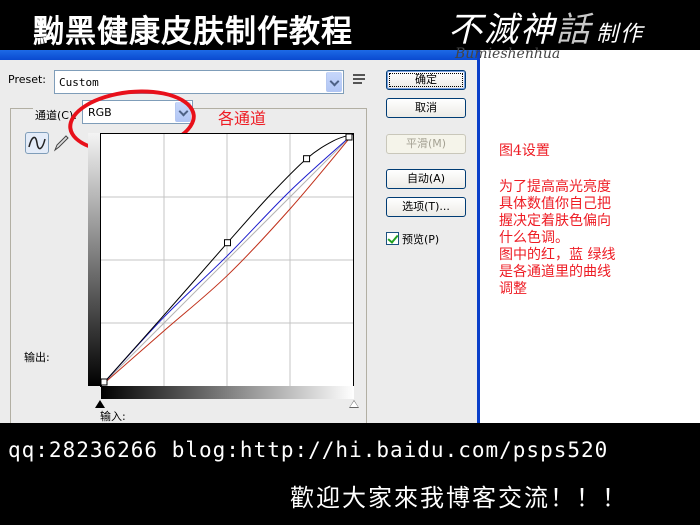 This screenshot has width=700, height=525. Describe the element at coordinates (37, 357) in the screenshot. I see `output-label: 输出:` at that location.